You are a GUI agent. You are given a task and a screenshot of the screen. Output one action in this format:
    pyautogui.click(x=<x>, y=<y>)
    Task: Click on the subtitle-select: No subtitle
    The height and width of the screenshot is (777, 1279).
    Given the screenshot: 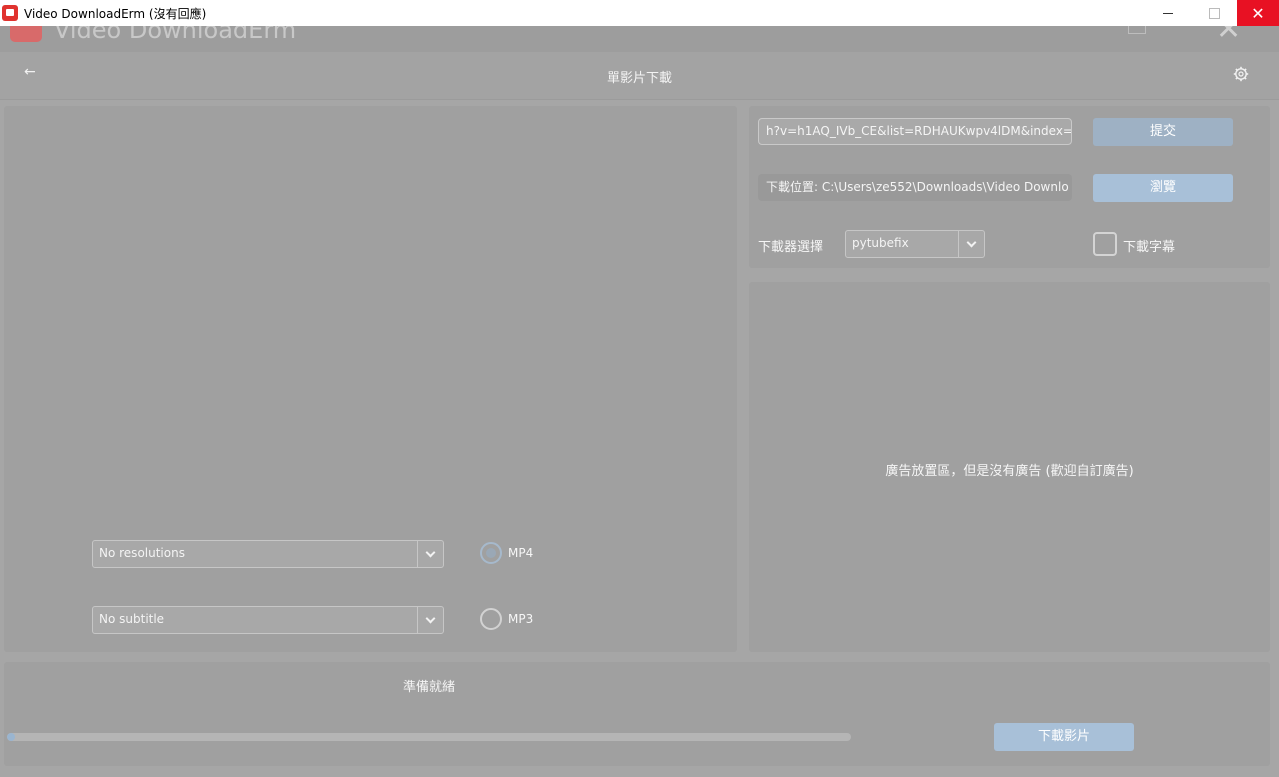 What is the action you would take?
    pyautogui.click(x=268, y=620)
    